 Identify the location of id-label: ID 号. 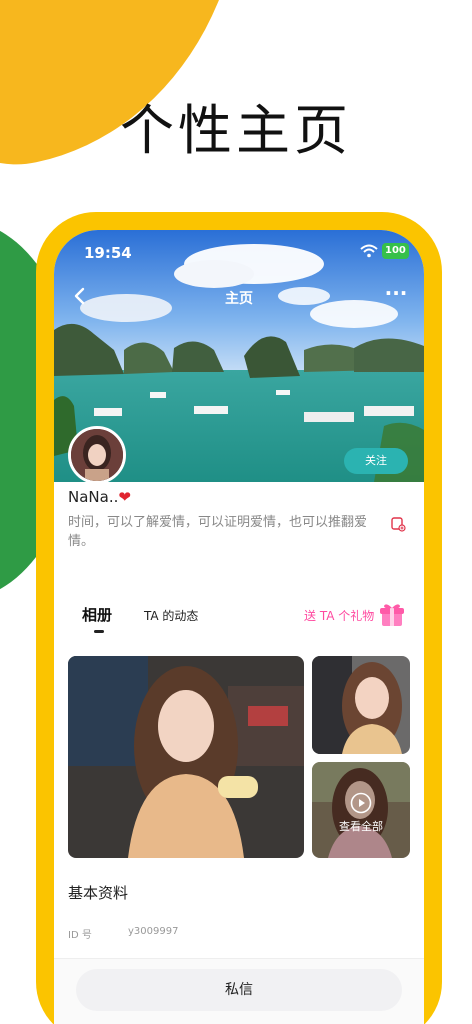
(80, 935).